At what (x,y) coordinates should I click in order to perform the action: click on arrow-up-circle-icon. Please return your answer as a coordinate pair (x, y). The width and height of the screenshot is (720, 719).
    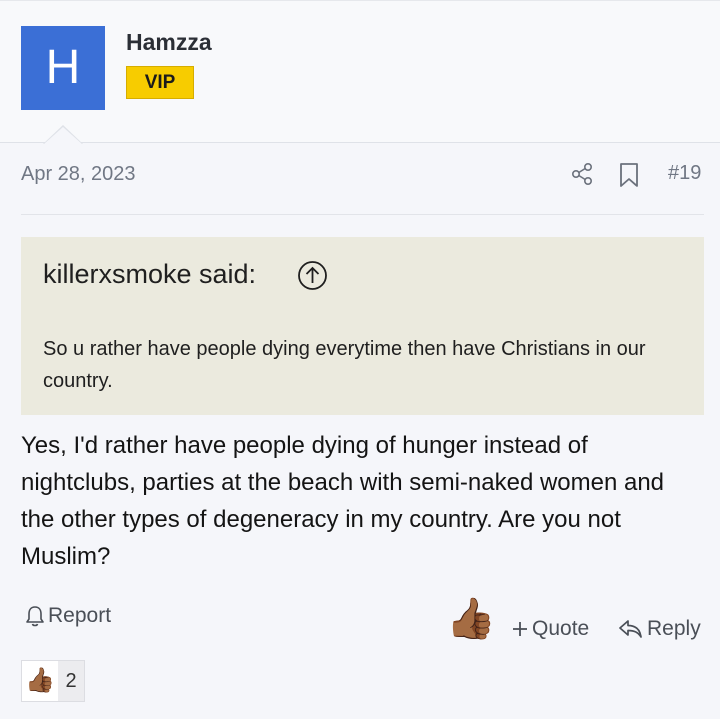
    Looking at the image, I should click on (312, 275).